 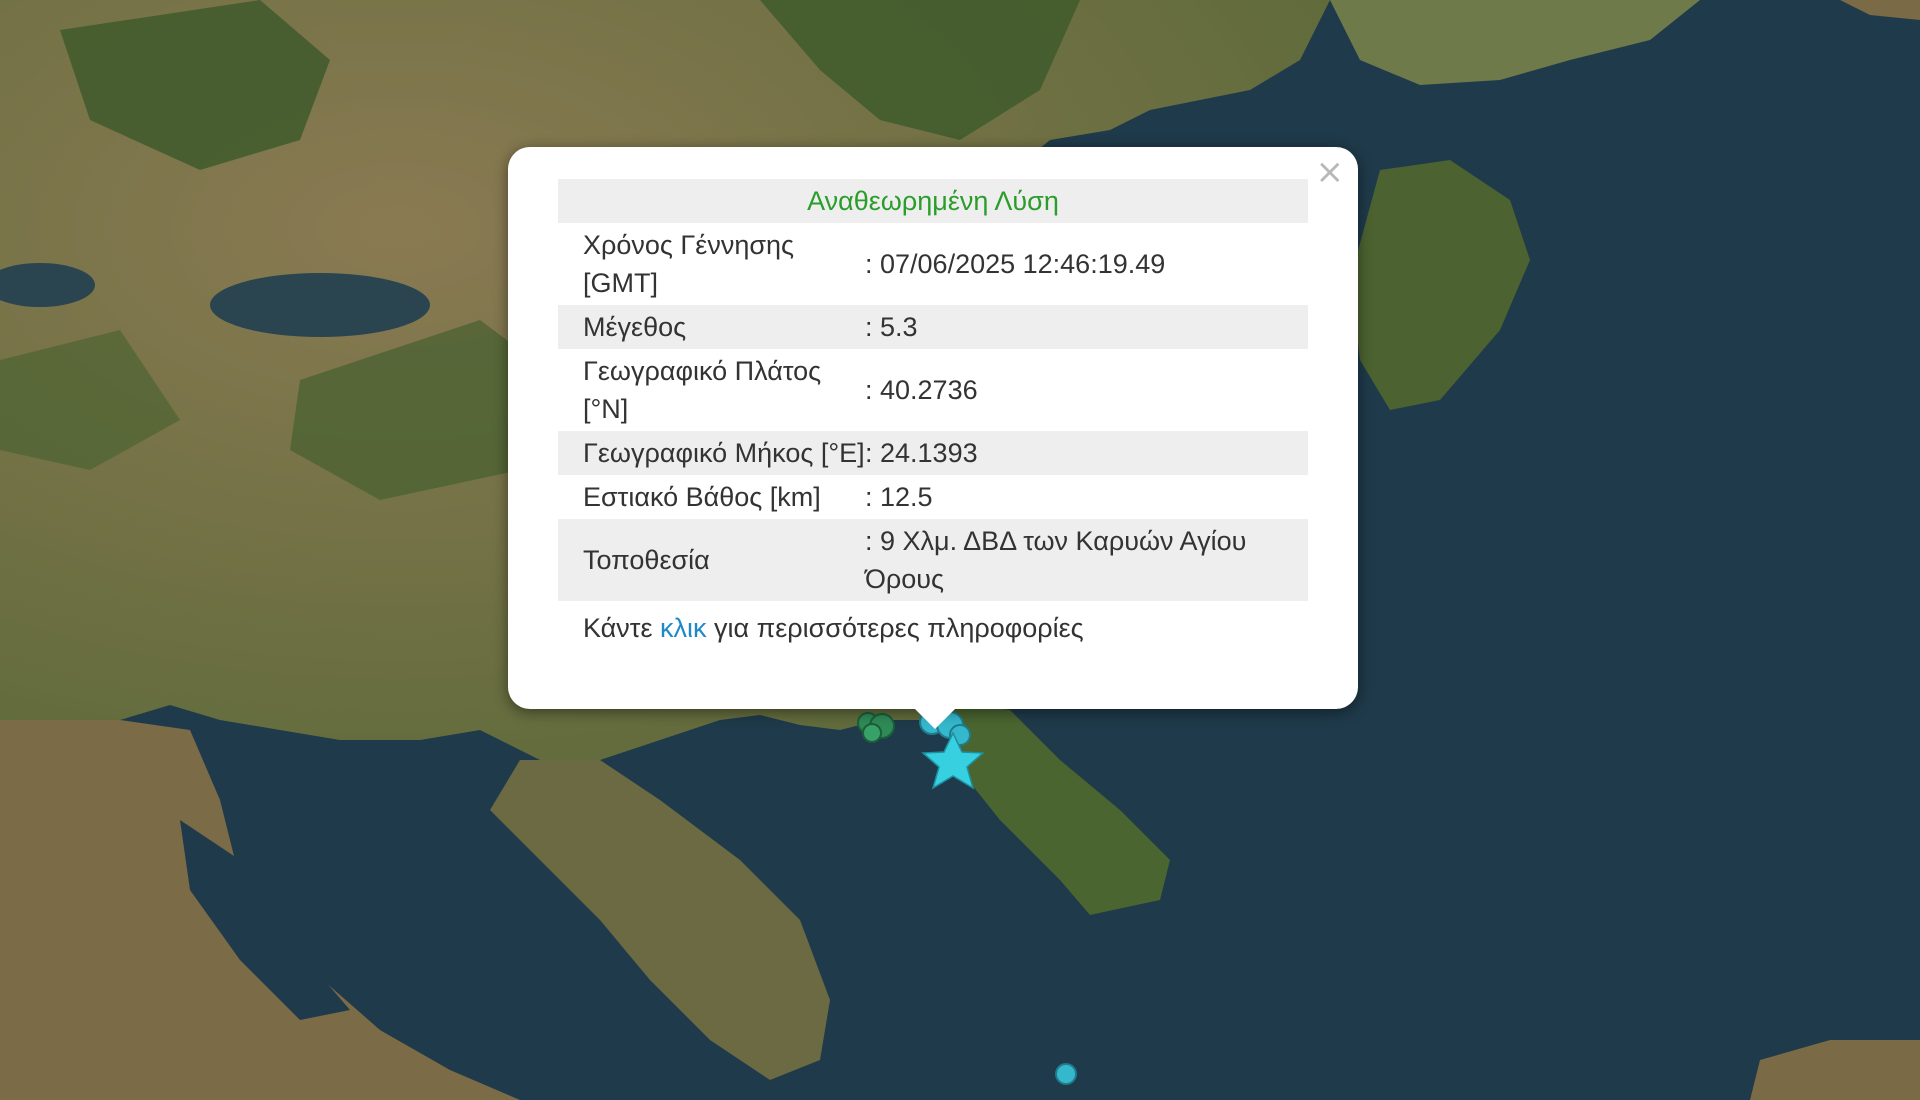 What do you see at coordinates (1330, 172) in the screenshot?
I see `close-icon: ×` at bounding box center [1330, 172].